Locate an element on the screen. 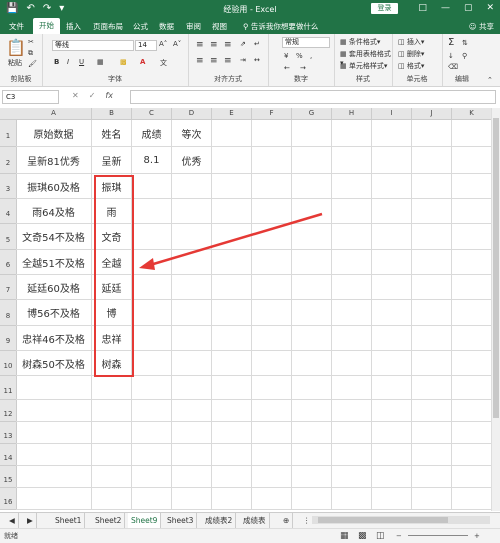  sheet-nav-right-icon: ▶ is located at coordinates (30, 520).